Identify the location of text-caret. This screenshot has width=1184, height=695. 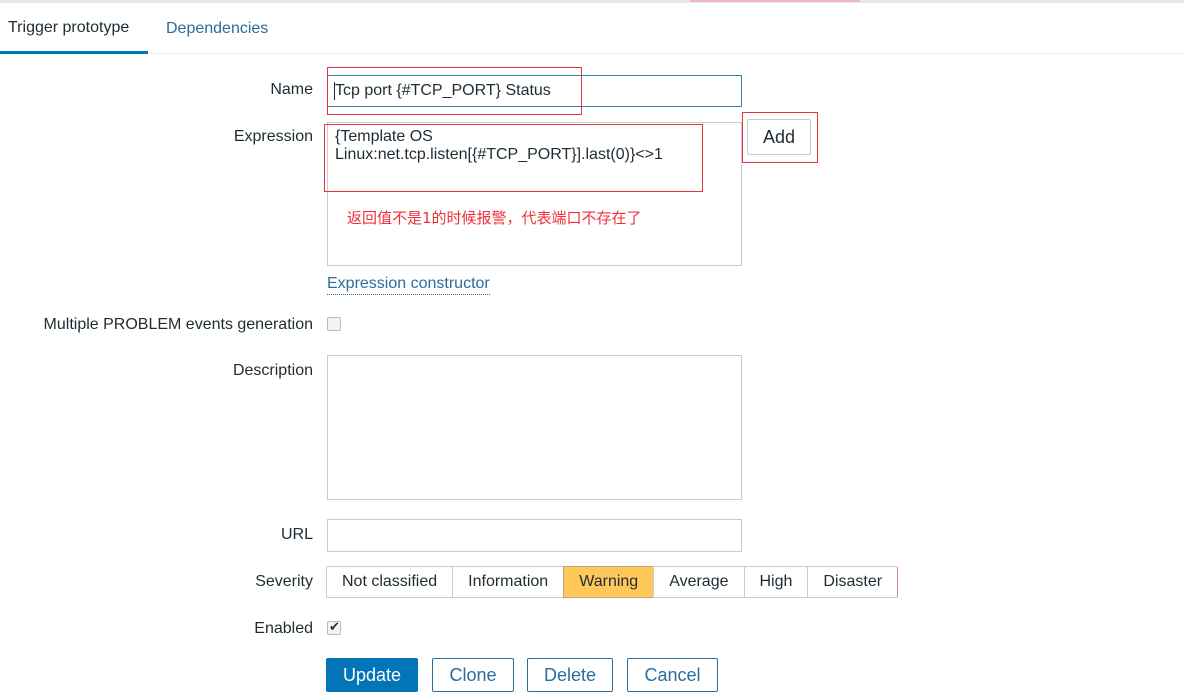
(334, 91).